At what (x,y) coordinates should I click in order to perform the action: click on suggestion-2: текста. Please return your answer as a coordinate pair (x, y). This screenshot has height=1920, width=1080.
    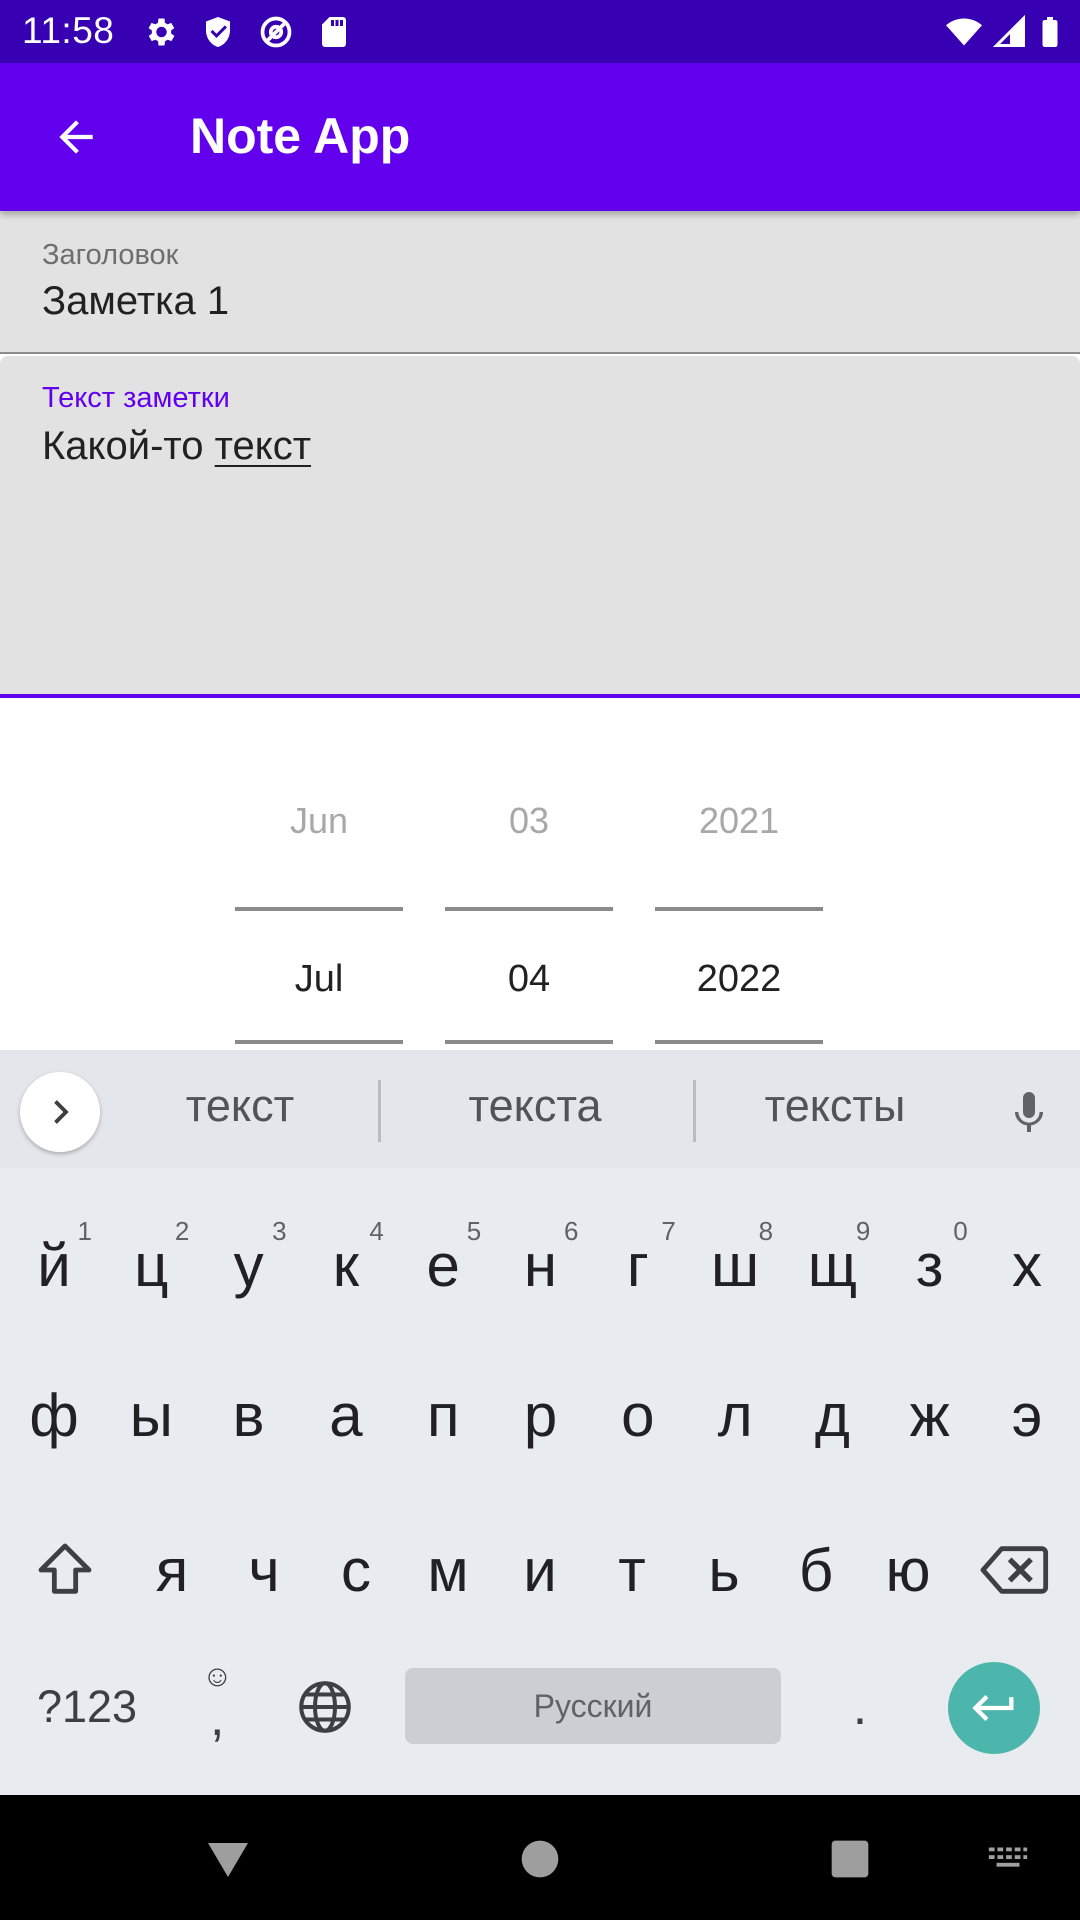
    Looking at the image, I should click on (535, 1106).